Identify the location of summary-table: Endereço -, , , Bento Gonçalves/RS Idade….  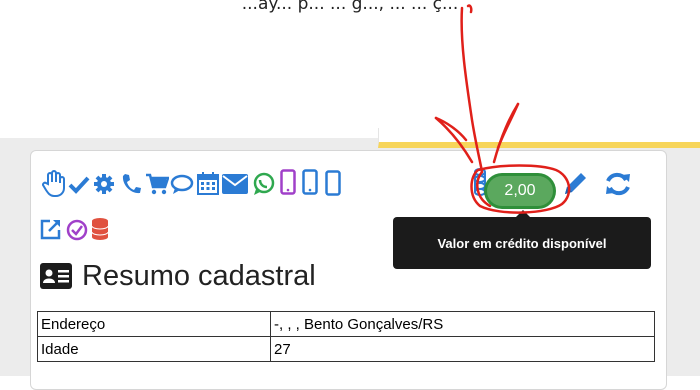
(346, 336).